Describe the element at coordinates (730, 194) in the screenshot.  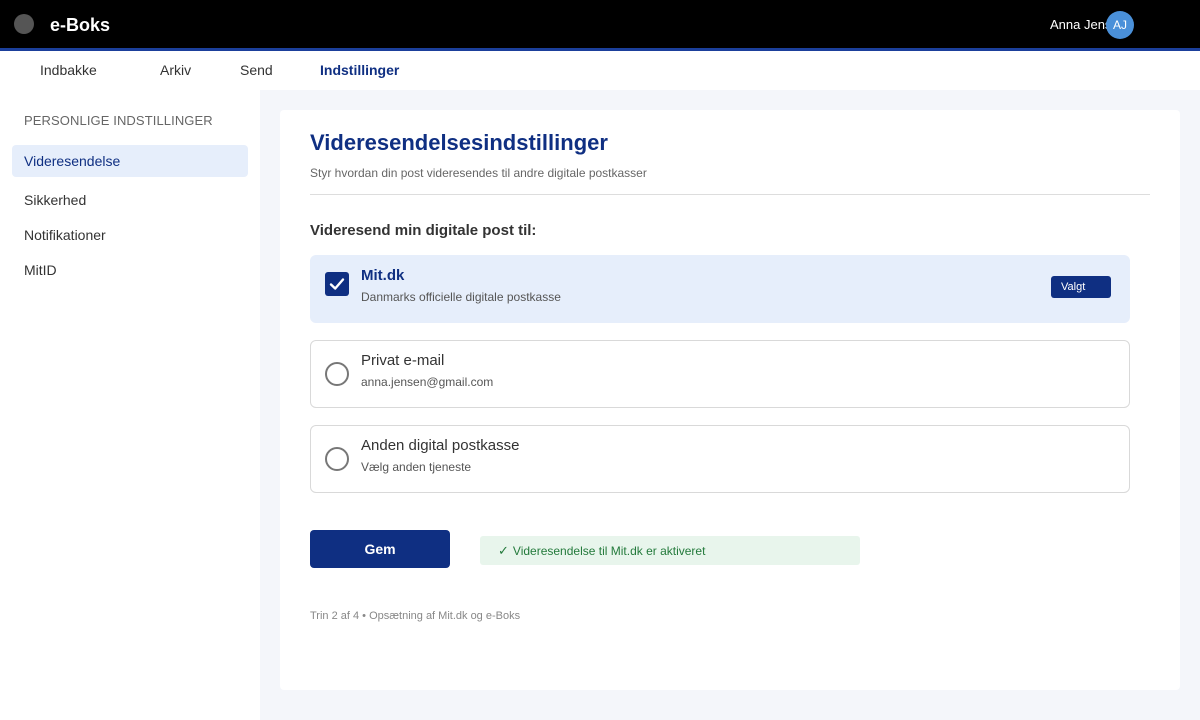
I see `divider` at that location.